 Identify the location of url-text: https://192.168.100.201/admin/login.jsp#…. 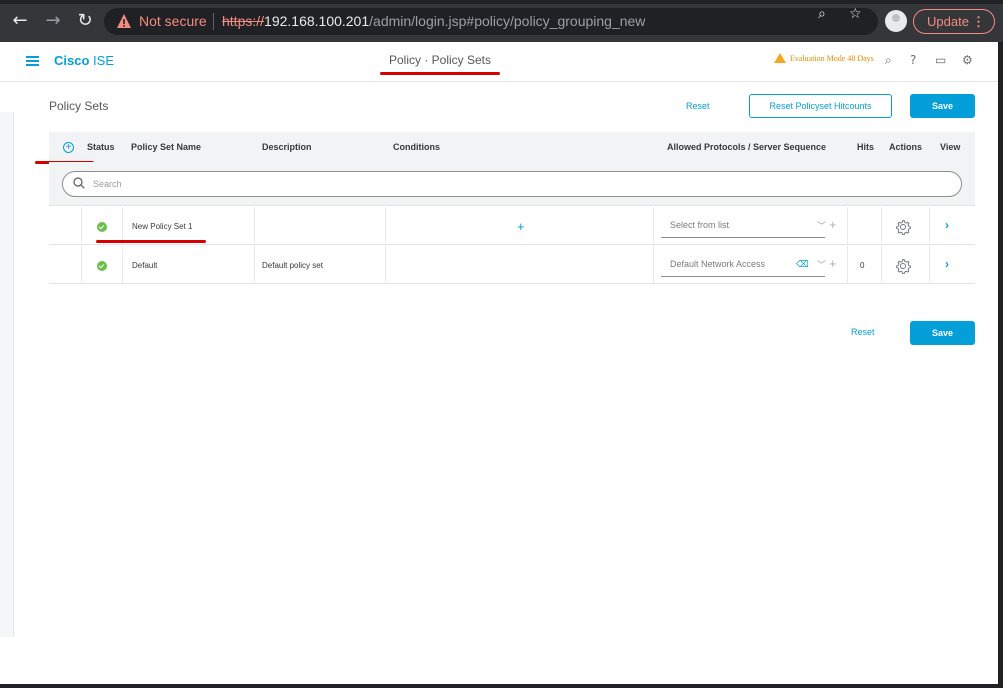
(433, 21).